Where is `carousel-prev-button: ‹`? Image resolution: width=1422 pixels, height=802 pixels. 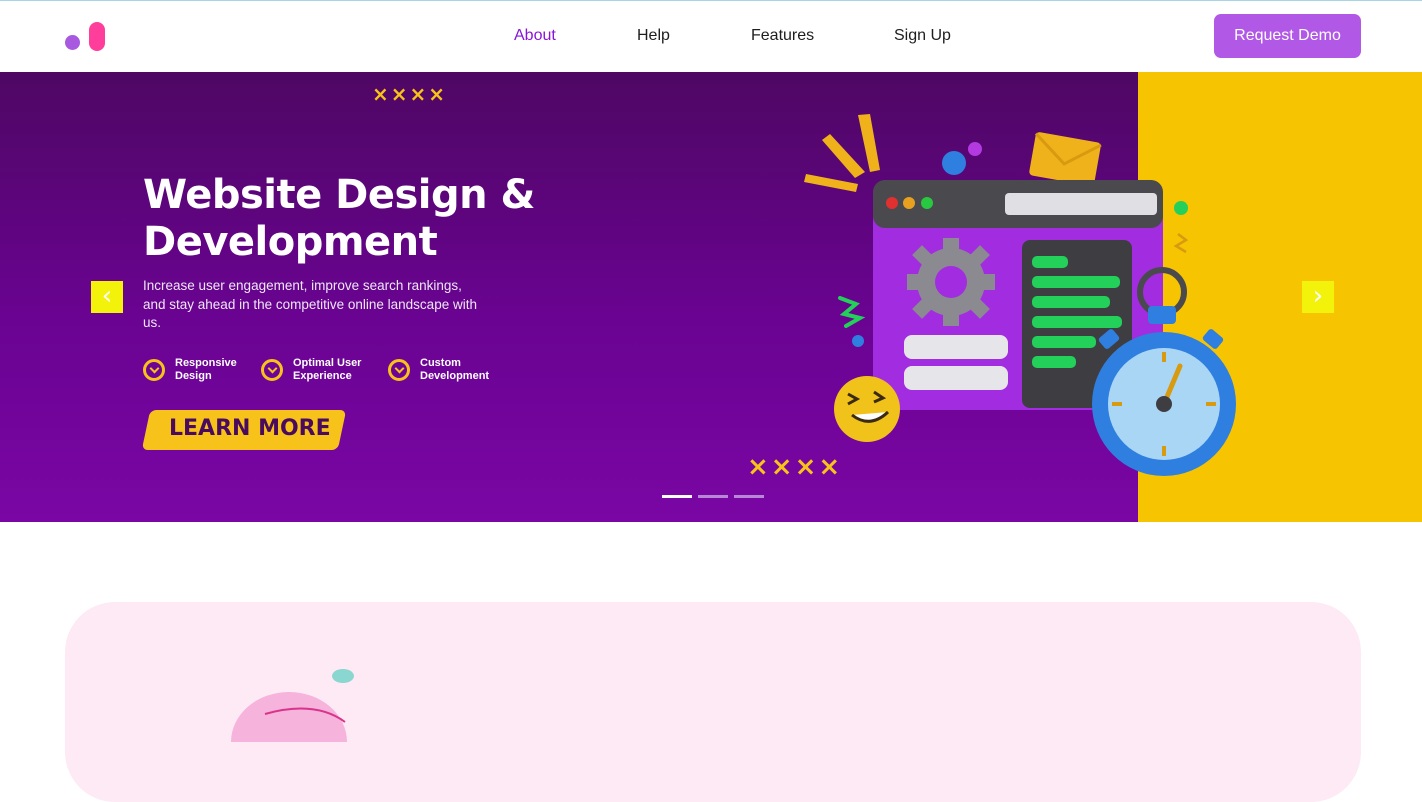 carousel-prev-button: ‹ is located at coordinates (107, 297).